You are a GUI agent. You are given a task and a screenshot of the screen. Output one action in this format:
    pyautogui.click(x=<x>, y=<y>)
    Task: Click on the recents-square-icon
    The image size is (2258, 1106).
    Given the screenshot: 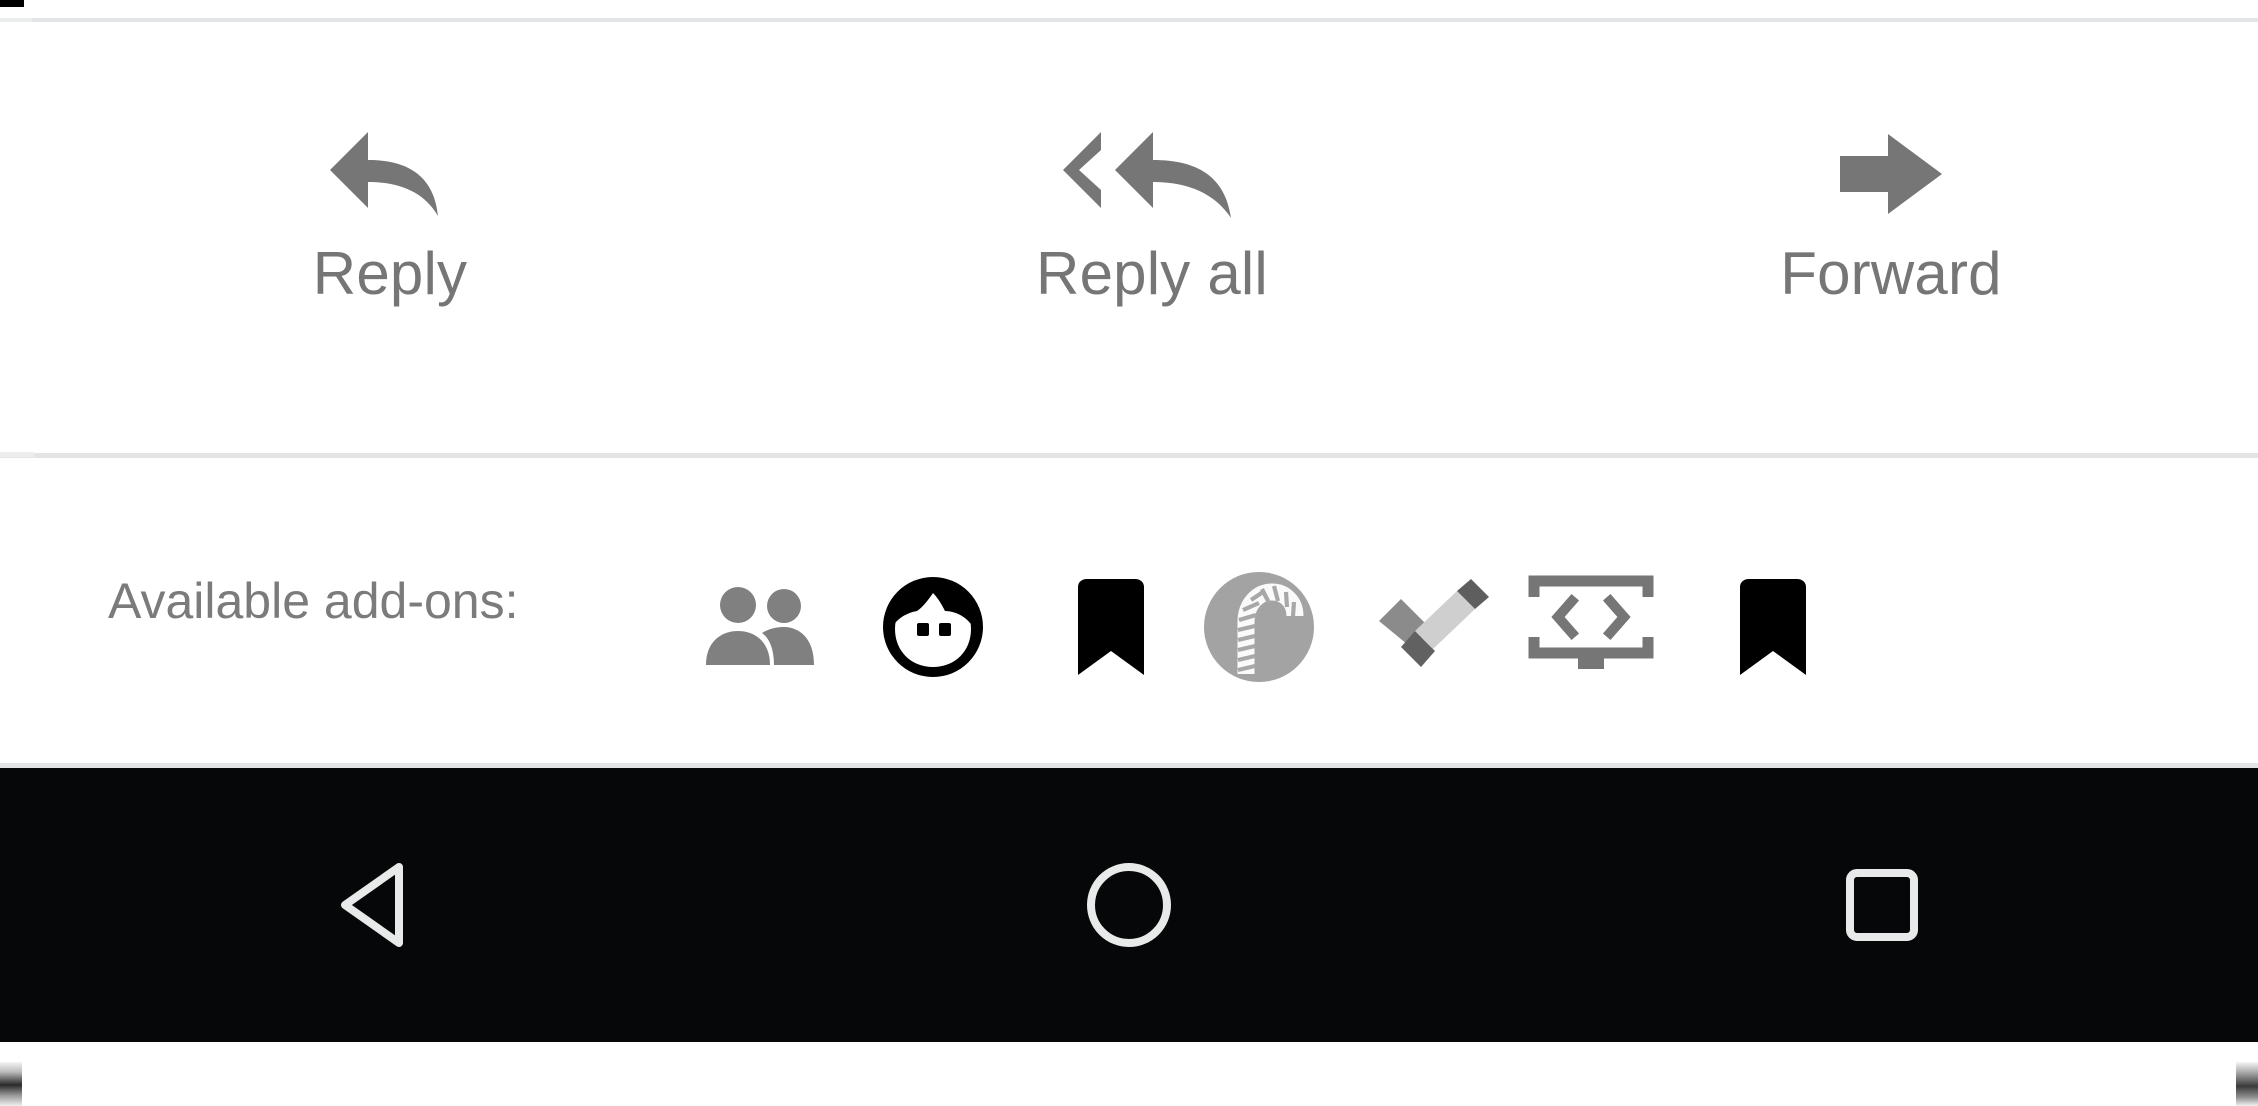 What is the action you would take?
    pyautogui.click(x=1882, y=905)
    